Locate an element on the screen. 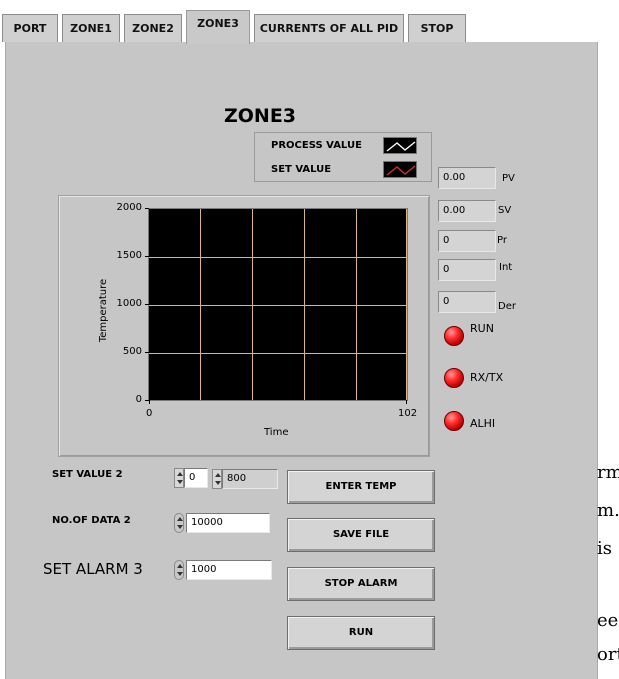 Image resolution: width=619 pixels, height=679 pixels. background-text: ort is located at coordinates (608, 654).